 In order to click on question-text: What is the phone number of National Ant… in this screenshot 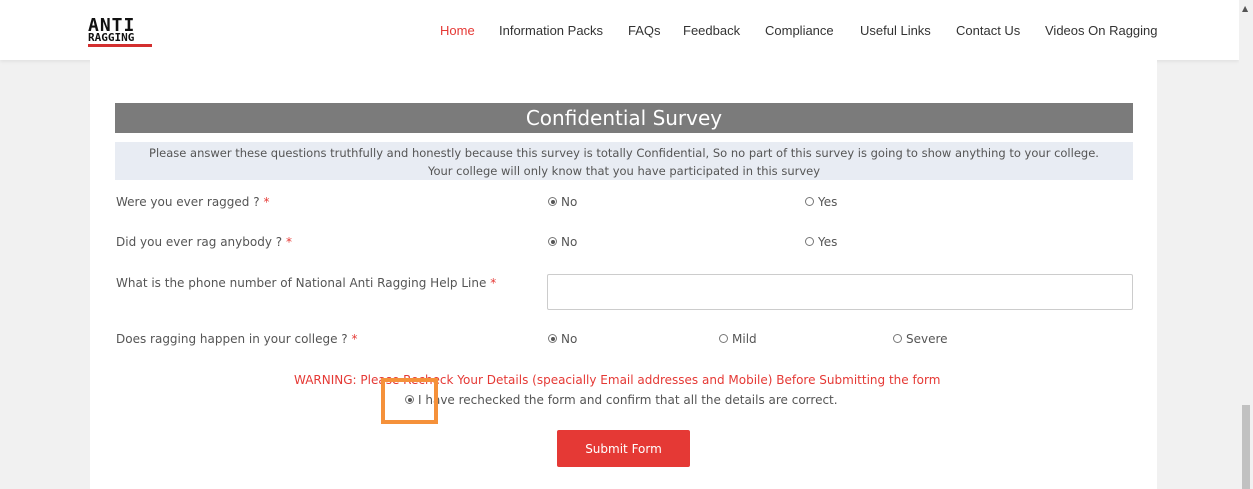, I will do `click(301, 283)`.